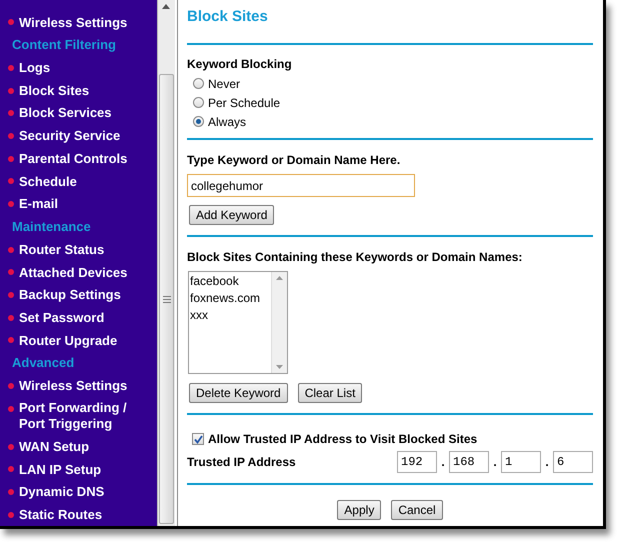 Image resolution: width=619 pixels, height=545 pixels. I want to click on menu-link: Parental Controls, so click(84, 158).